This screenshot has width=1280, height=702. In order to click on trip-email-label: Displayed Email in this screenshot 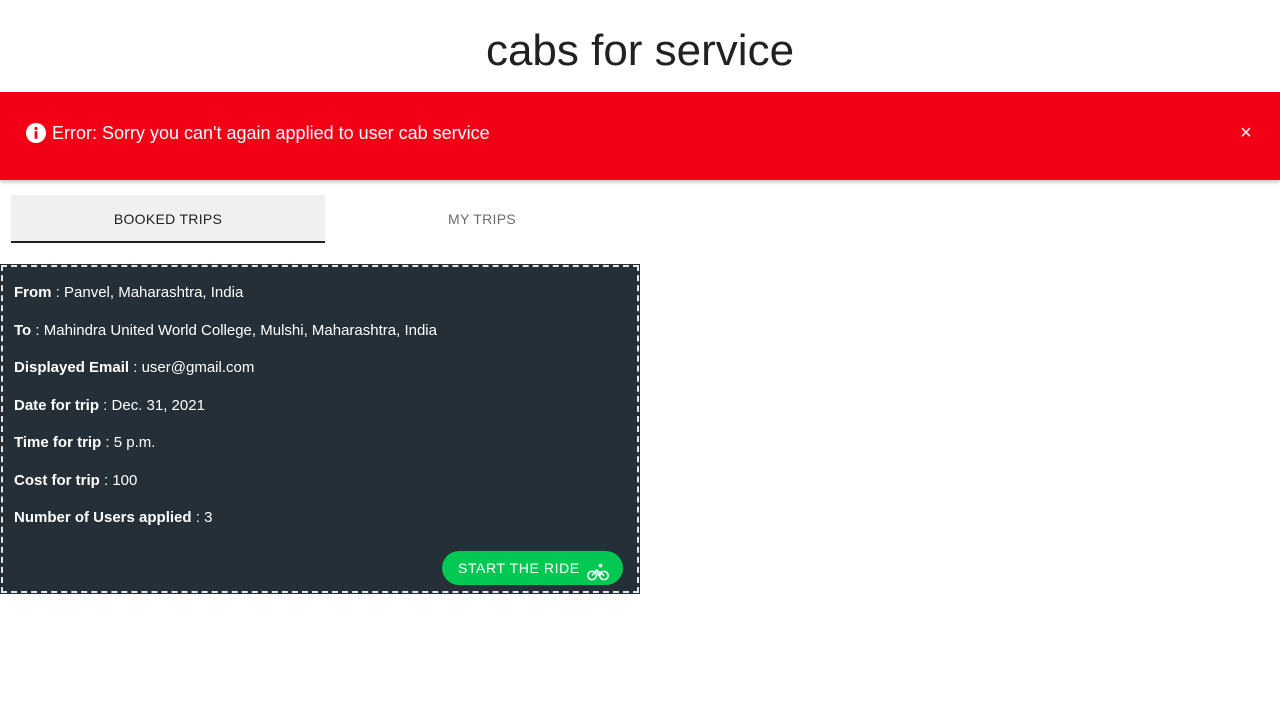, I will do `click(72, 367)`.